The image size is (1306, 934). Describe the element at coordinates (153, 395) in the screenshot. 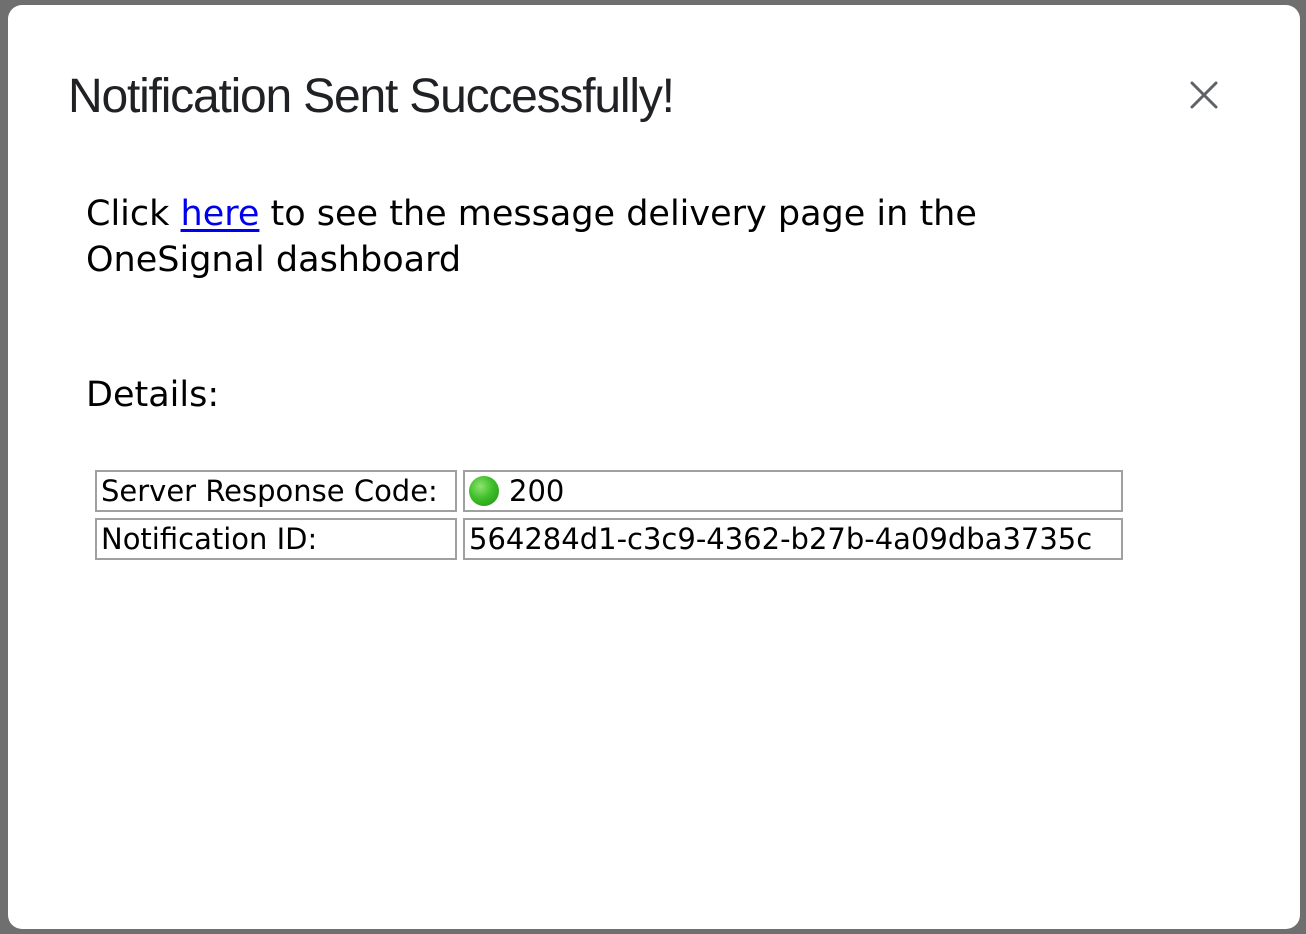

I see `details-heading: Details:` at that location.